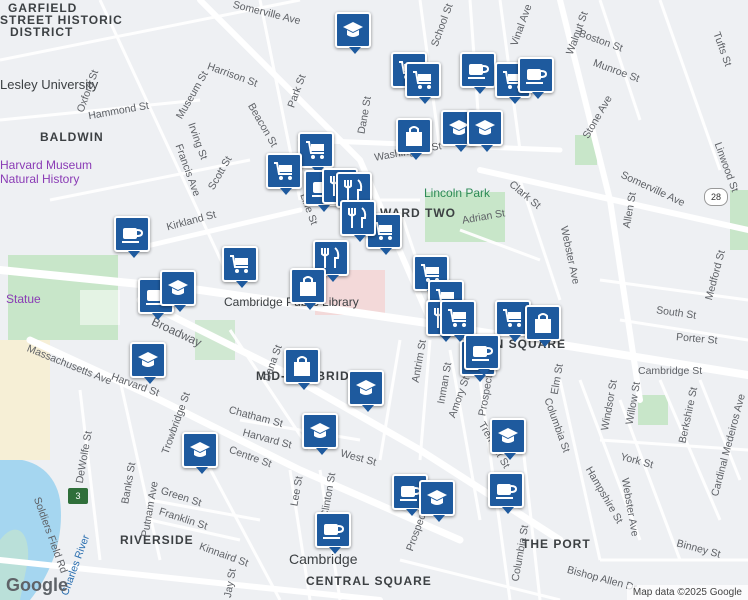 The width and height of the screenshot is (748, 600). Describe the element at coordinates (42, 32) in the screenshot. I see `neighborhood-label: DISTRICT` at that location.